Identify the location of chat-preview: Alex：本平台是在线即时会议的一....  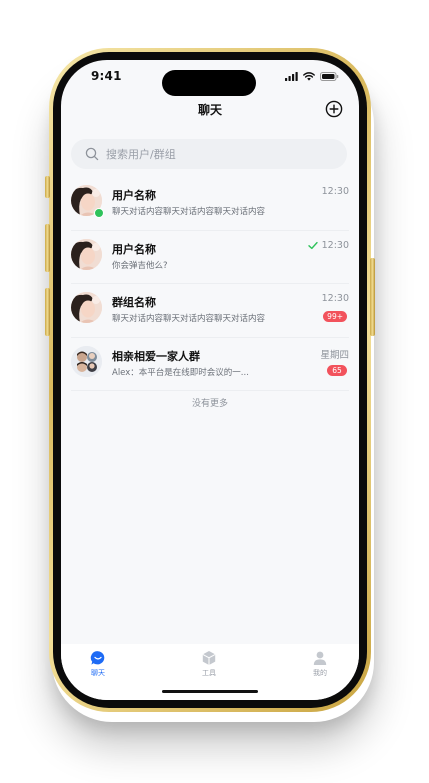
(180, 372).